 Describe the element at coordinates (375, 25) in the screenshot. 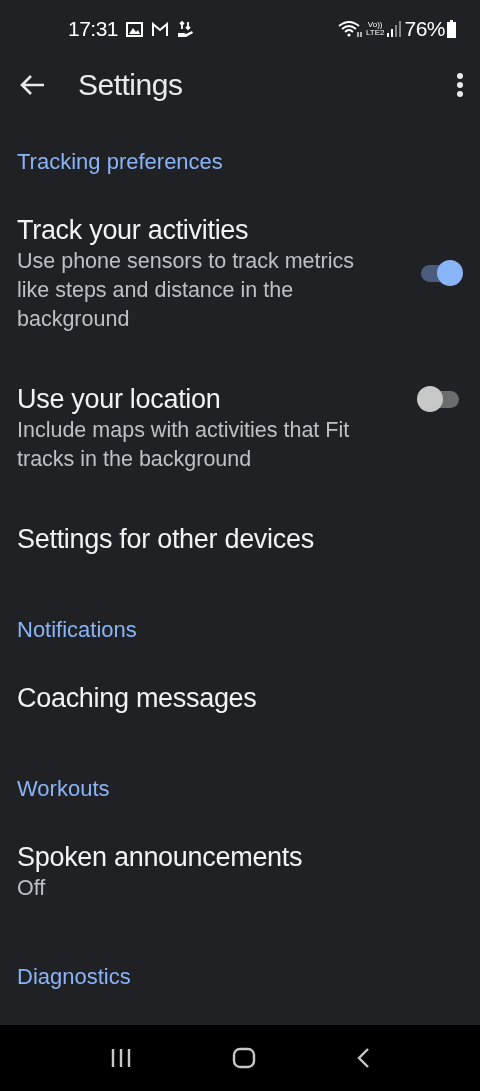

I see `volte-label: Vo))` at that location.